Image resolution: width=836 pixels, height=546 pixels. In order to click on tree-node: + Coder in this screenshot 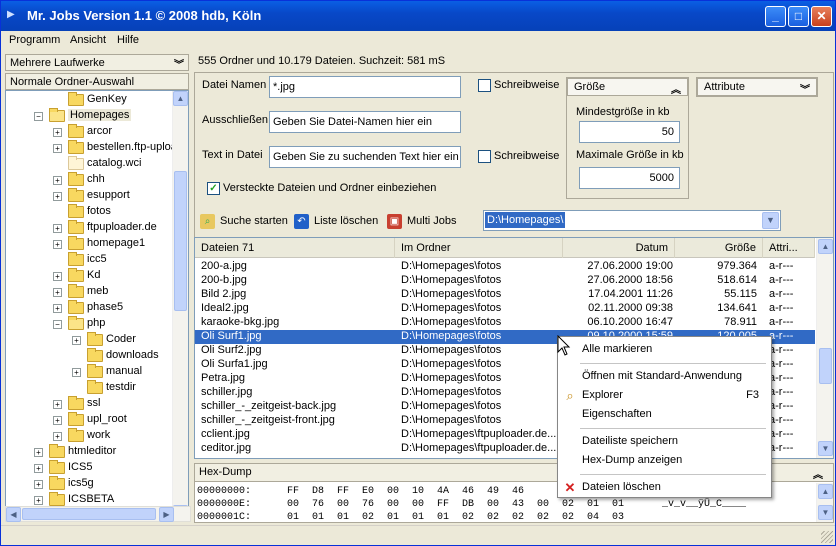, I will do `click(88, 340)`.